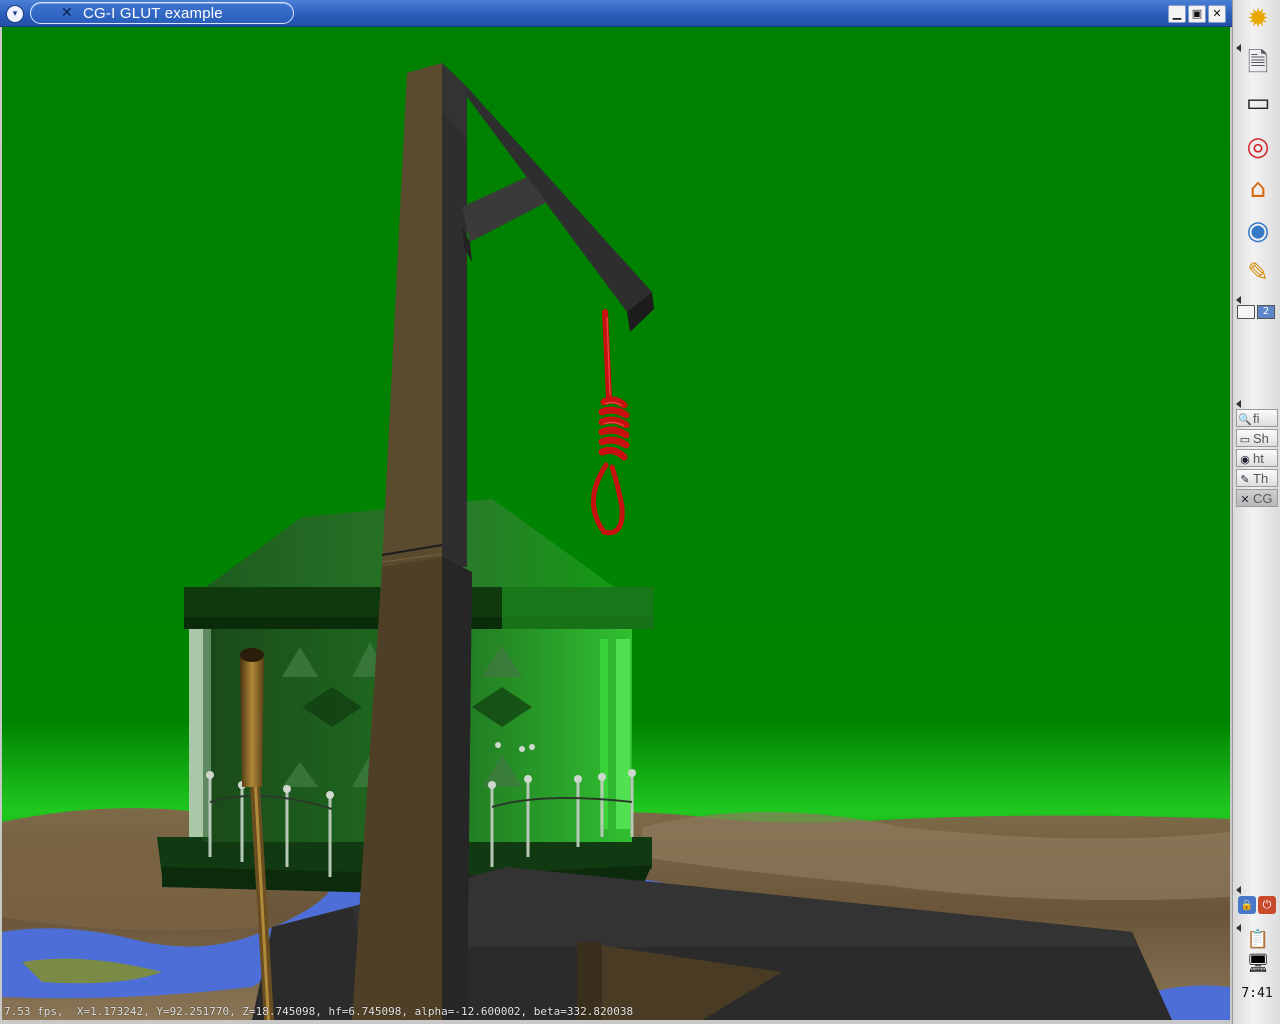 This screenshot has width=1280, height=1024. I want to click on update-tray-button: 🖥, so click(1258, 964).